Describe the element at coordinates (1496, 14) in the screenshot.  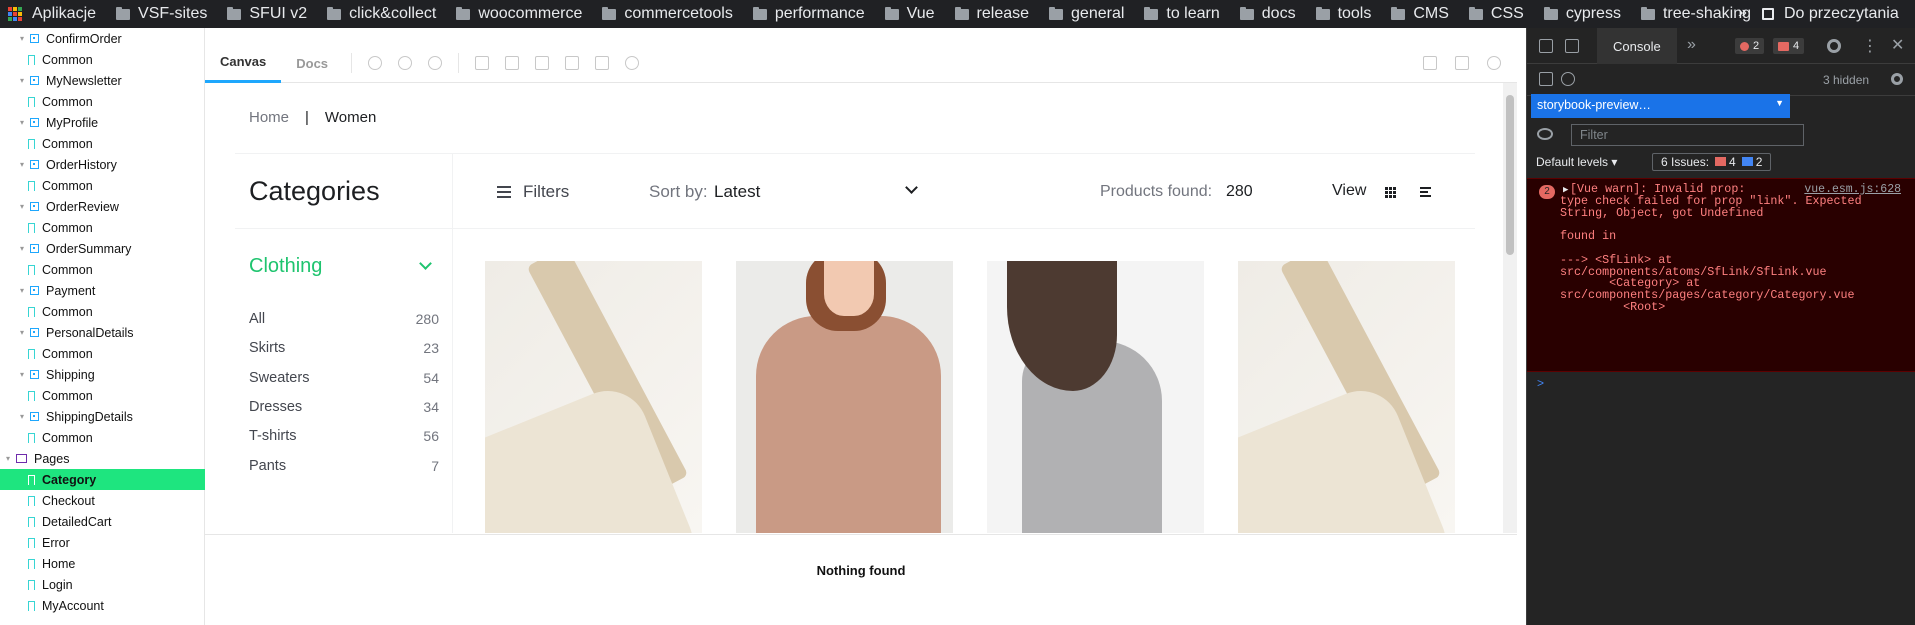
I see `bookmark-folder: CSS` at that location.